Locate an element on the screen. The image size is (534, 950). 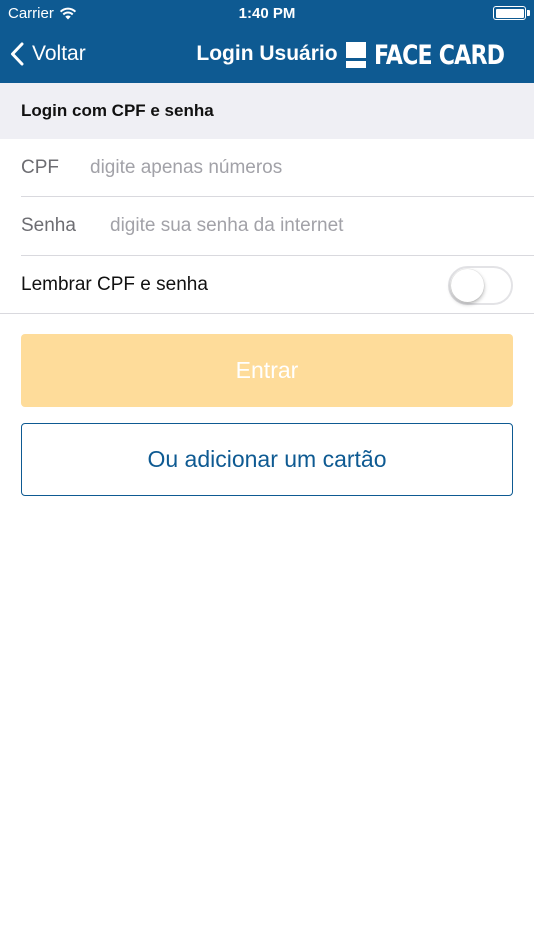
face-card-logo: FACE CARD is located at coordinates (430, 55).